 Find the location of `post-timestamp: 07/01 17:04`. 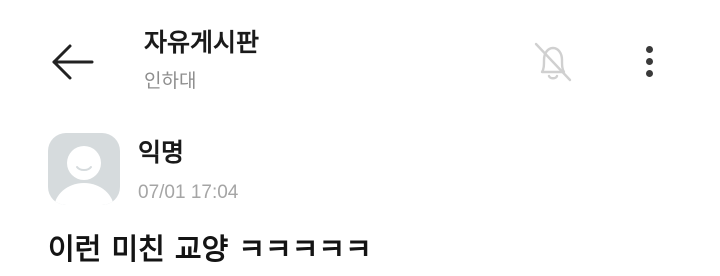

post-timestamp: 07/01 17:04 is located at coordinates (188, 192).